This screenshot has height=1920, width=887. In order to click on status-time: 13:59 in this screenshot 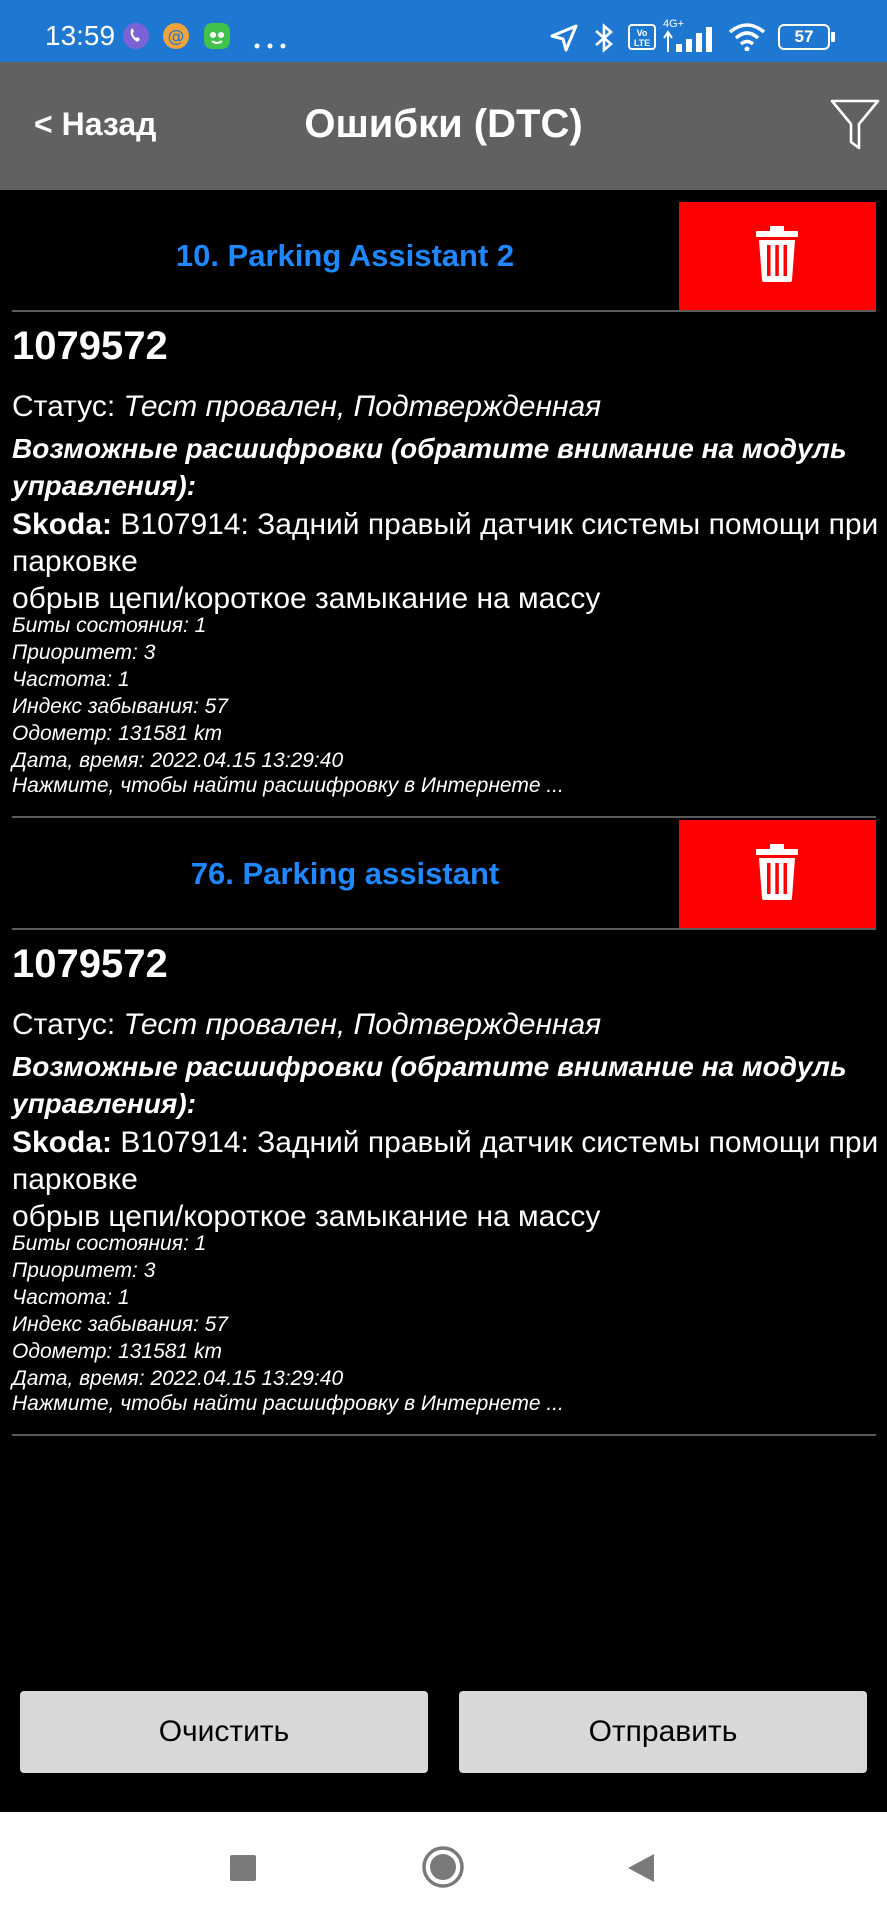, I will do `click(80, 35)`.